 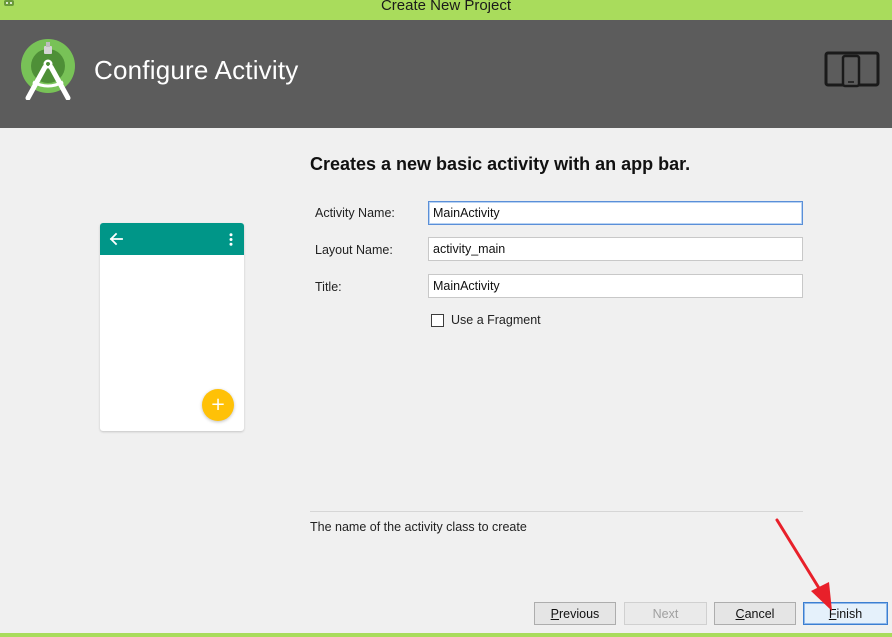 What do you see at coordinates (418, 527) in the screenshot?
I see `field-hint: The name of the activity class to create` at bounding box center [418, 527].